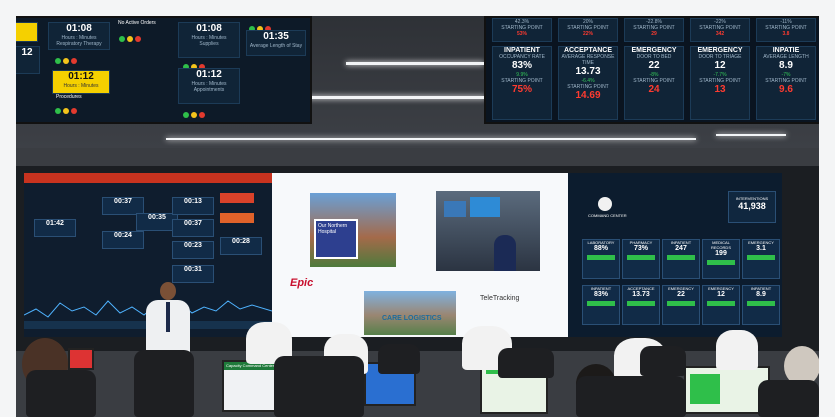 This screenshot has height=417, width=835. I want to click on teletracking-logo: TeleTracking, so click(500, 298).